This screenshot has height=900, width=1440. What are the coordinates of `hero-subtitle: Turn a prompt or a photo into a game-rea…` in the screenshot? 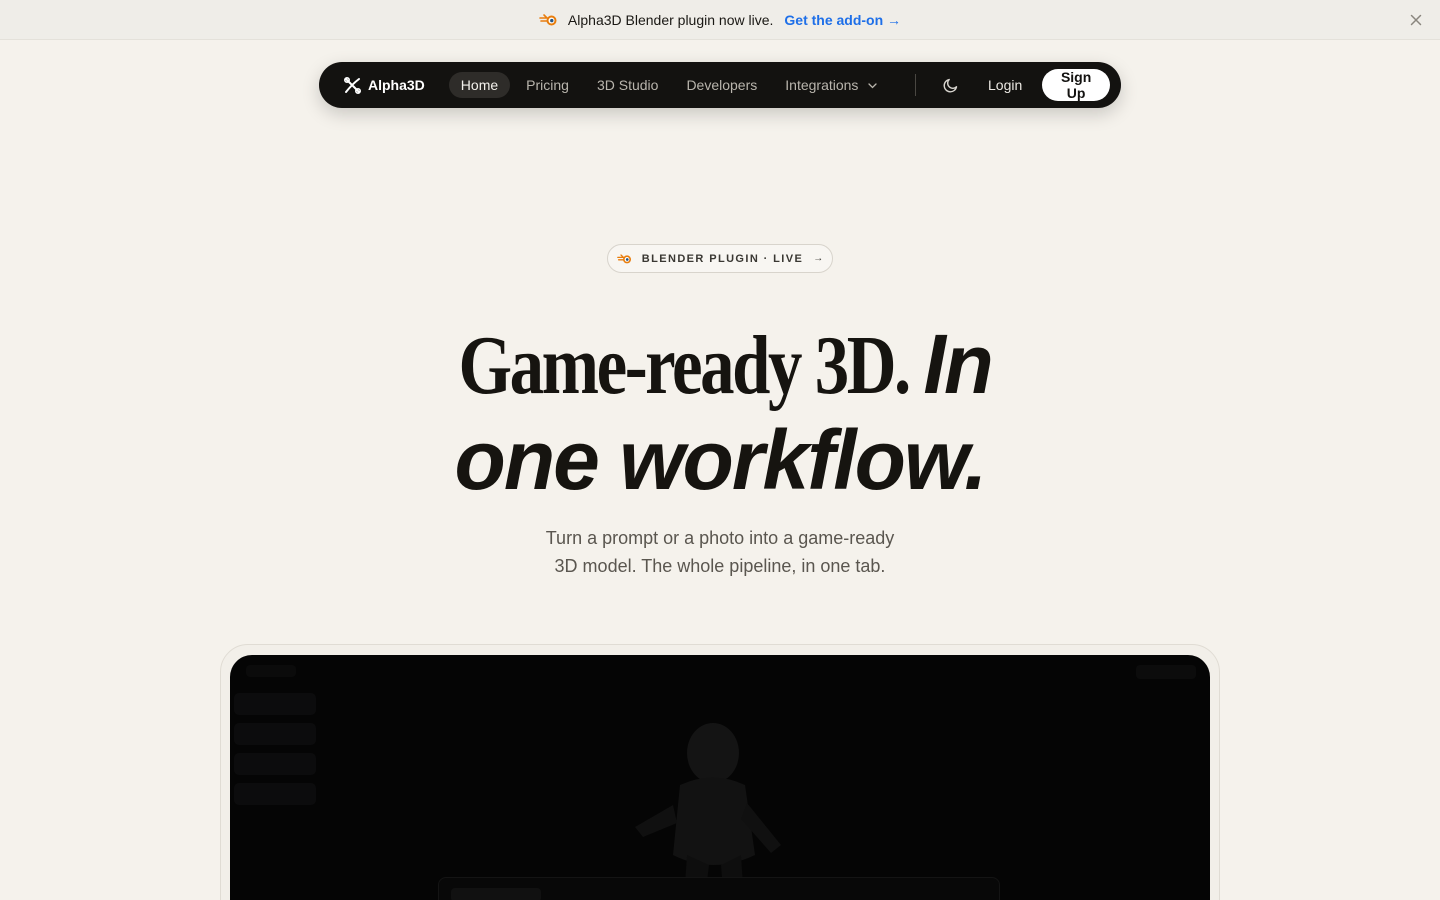 It's located at (720, 552).